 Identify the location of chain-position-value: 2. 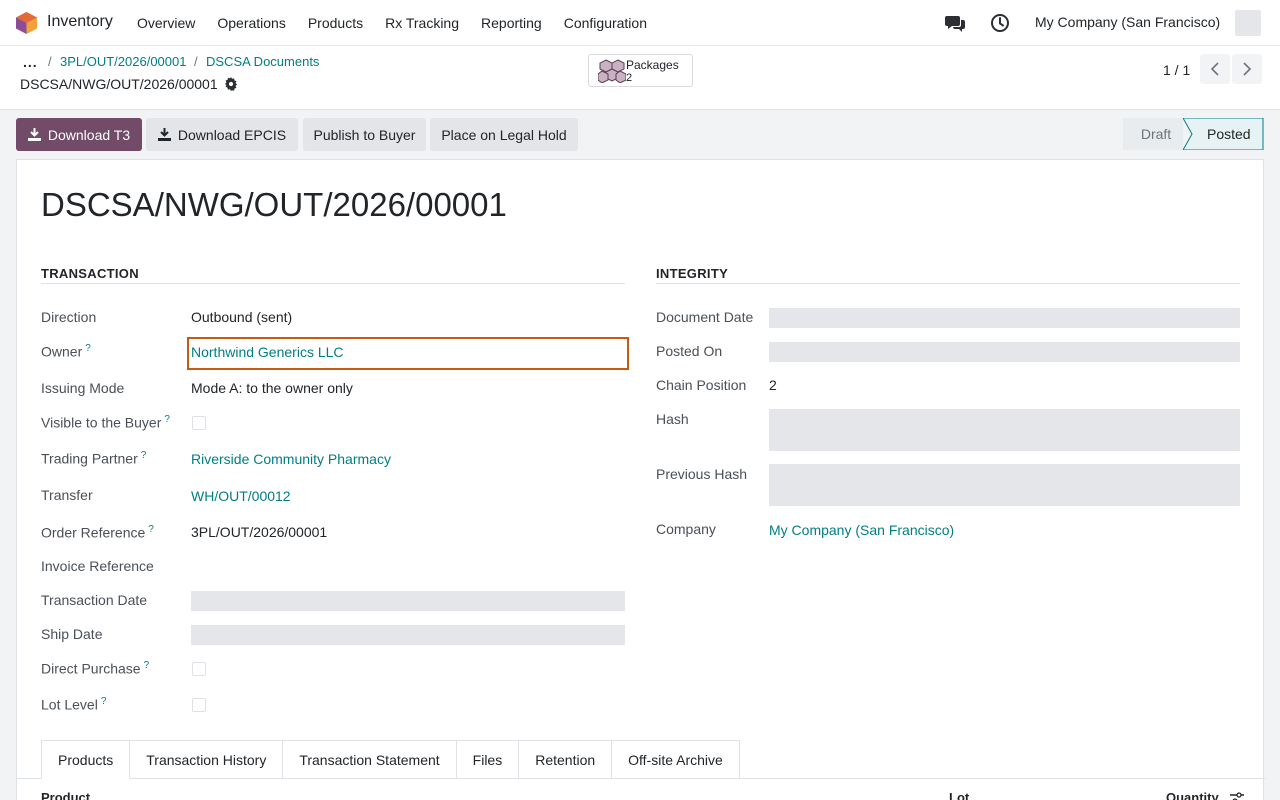
(773, 385).